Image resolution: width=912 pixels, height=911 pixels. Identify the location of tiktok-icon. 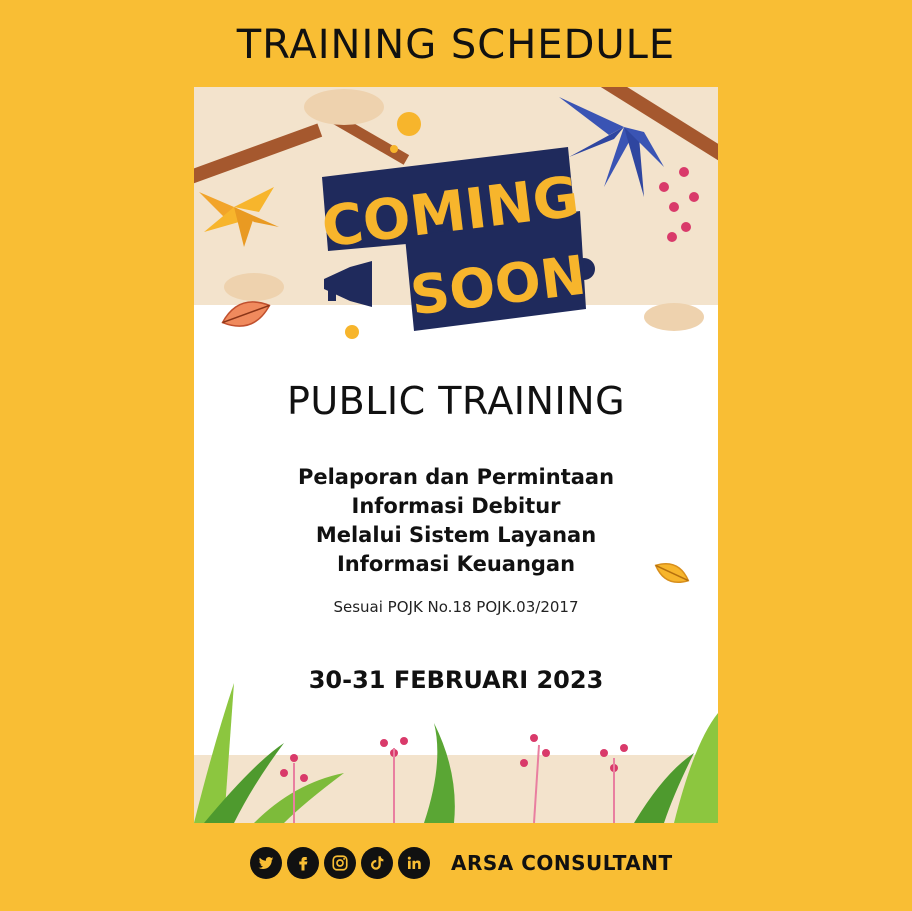
(377, 863).